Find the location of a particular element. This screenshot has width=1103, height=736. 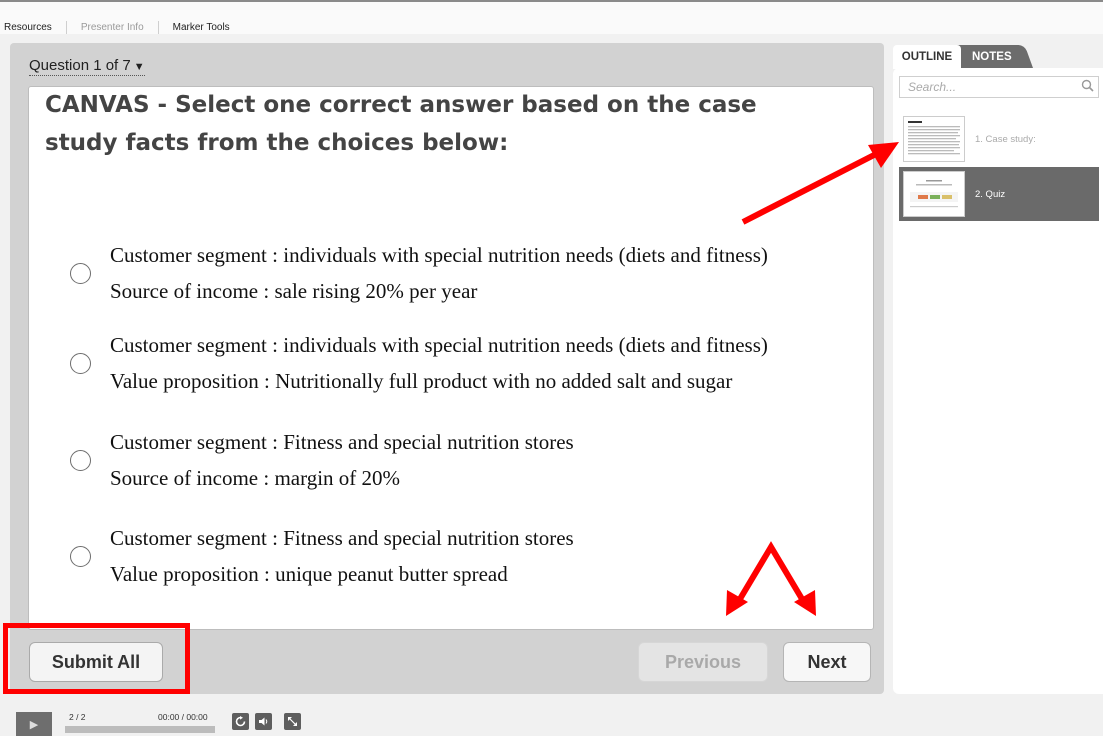

top-bar: Resources Presenter Info Marker Tools is located at coordinates (551, 17).